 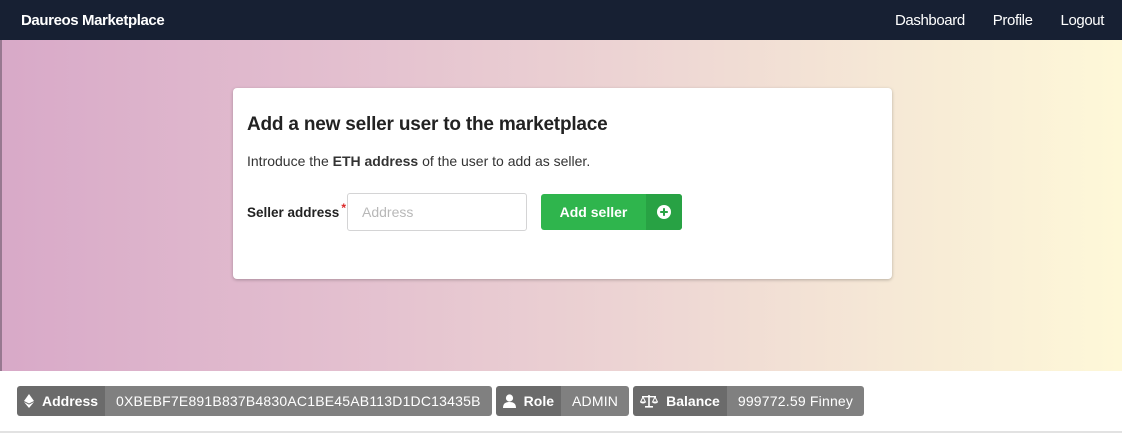 What do you see at coordinates (427, 124) in the screenshot?
I see `card-title: Add a new seller user to the marketplace` at bounding box center [427, 124].